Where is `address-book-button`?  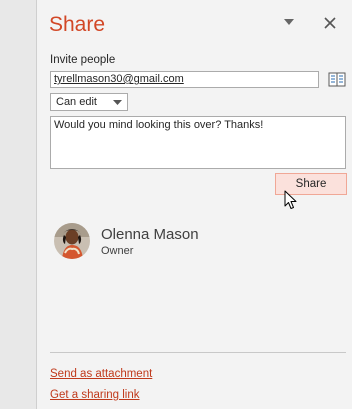
address-book-button is located at coordinates (337, 79).